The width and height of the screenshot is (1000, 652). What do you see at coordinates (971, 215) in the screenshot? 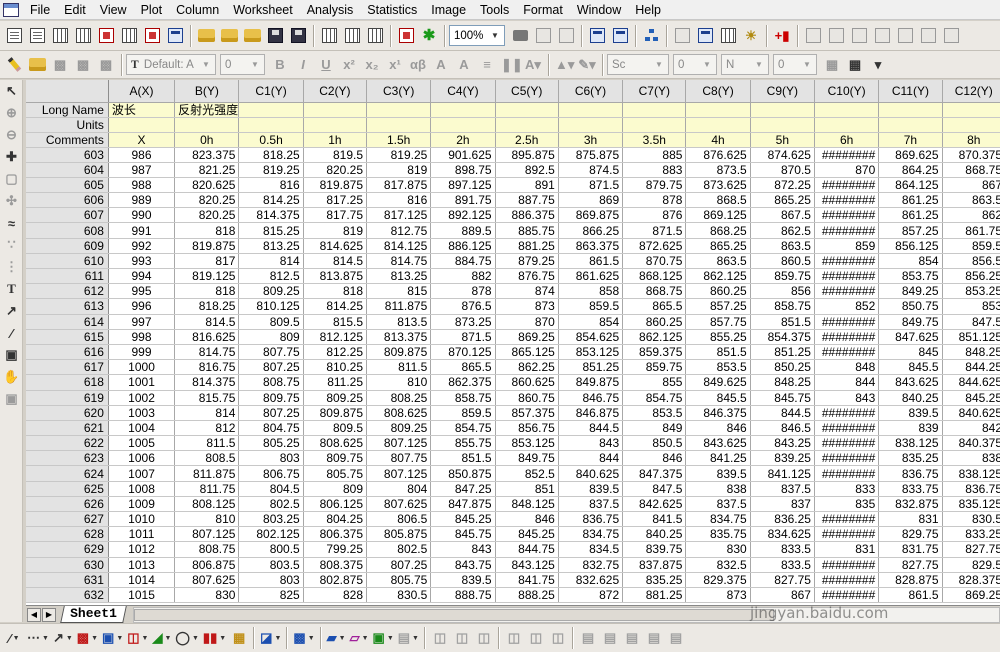
I see `data-cell: 862` at bounding box center [971, 215].